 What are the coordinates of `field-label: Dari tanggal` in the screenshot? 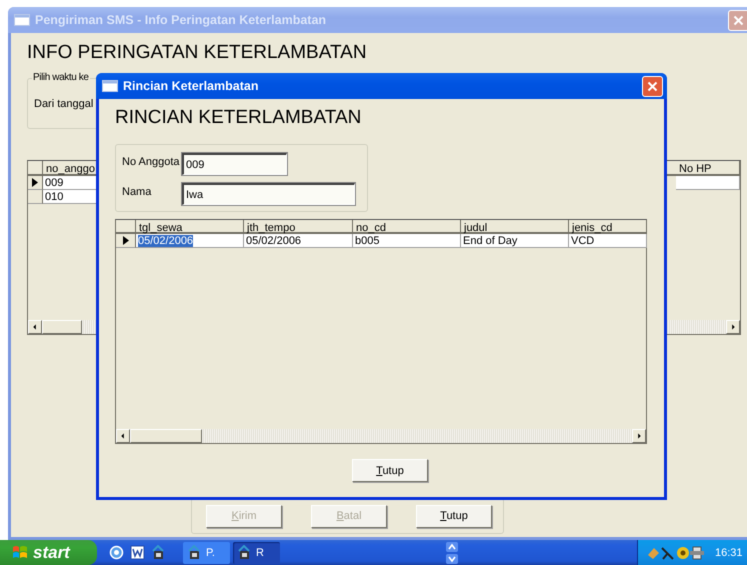 It's located at (64, 104).